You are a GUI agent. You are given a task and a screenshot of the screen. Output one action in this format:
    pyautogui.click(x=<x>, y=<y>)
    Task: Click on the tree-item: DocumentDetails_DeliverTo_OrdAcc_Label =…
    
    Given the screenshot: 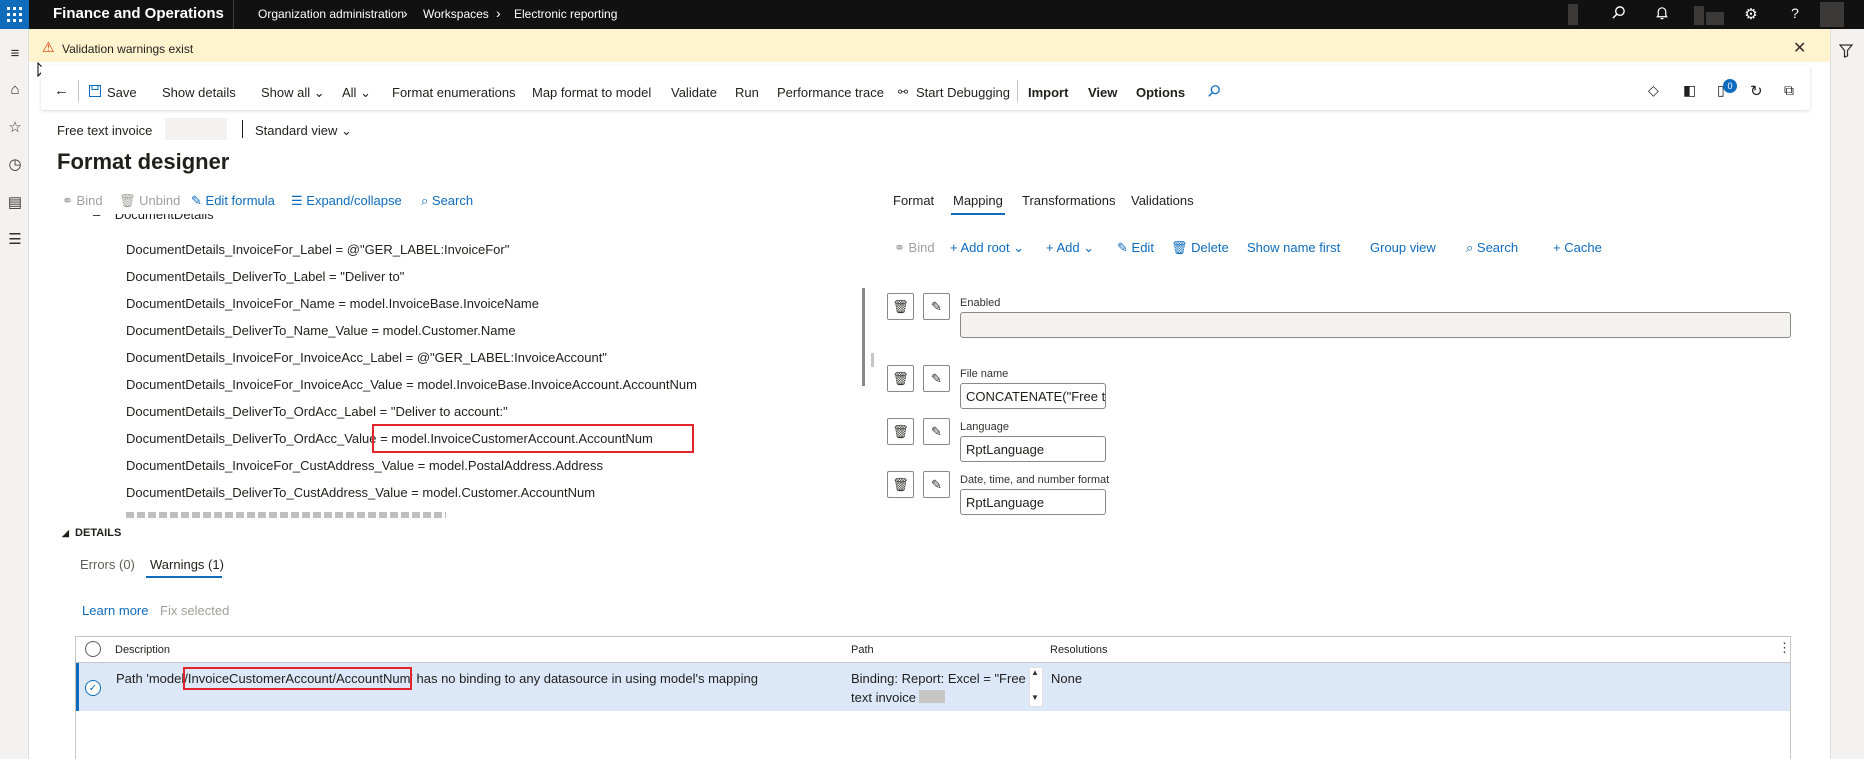 What is the action you would take?
    pyautogui.click(x=317, y=411)
    